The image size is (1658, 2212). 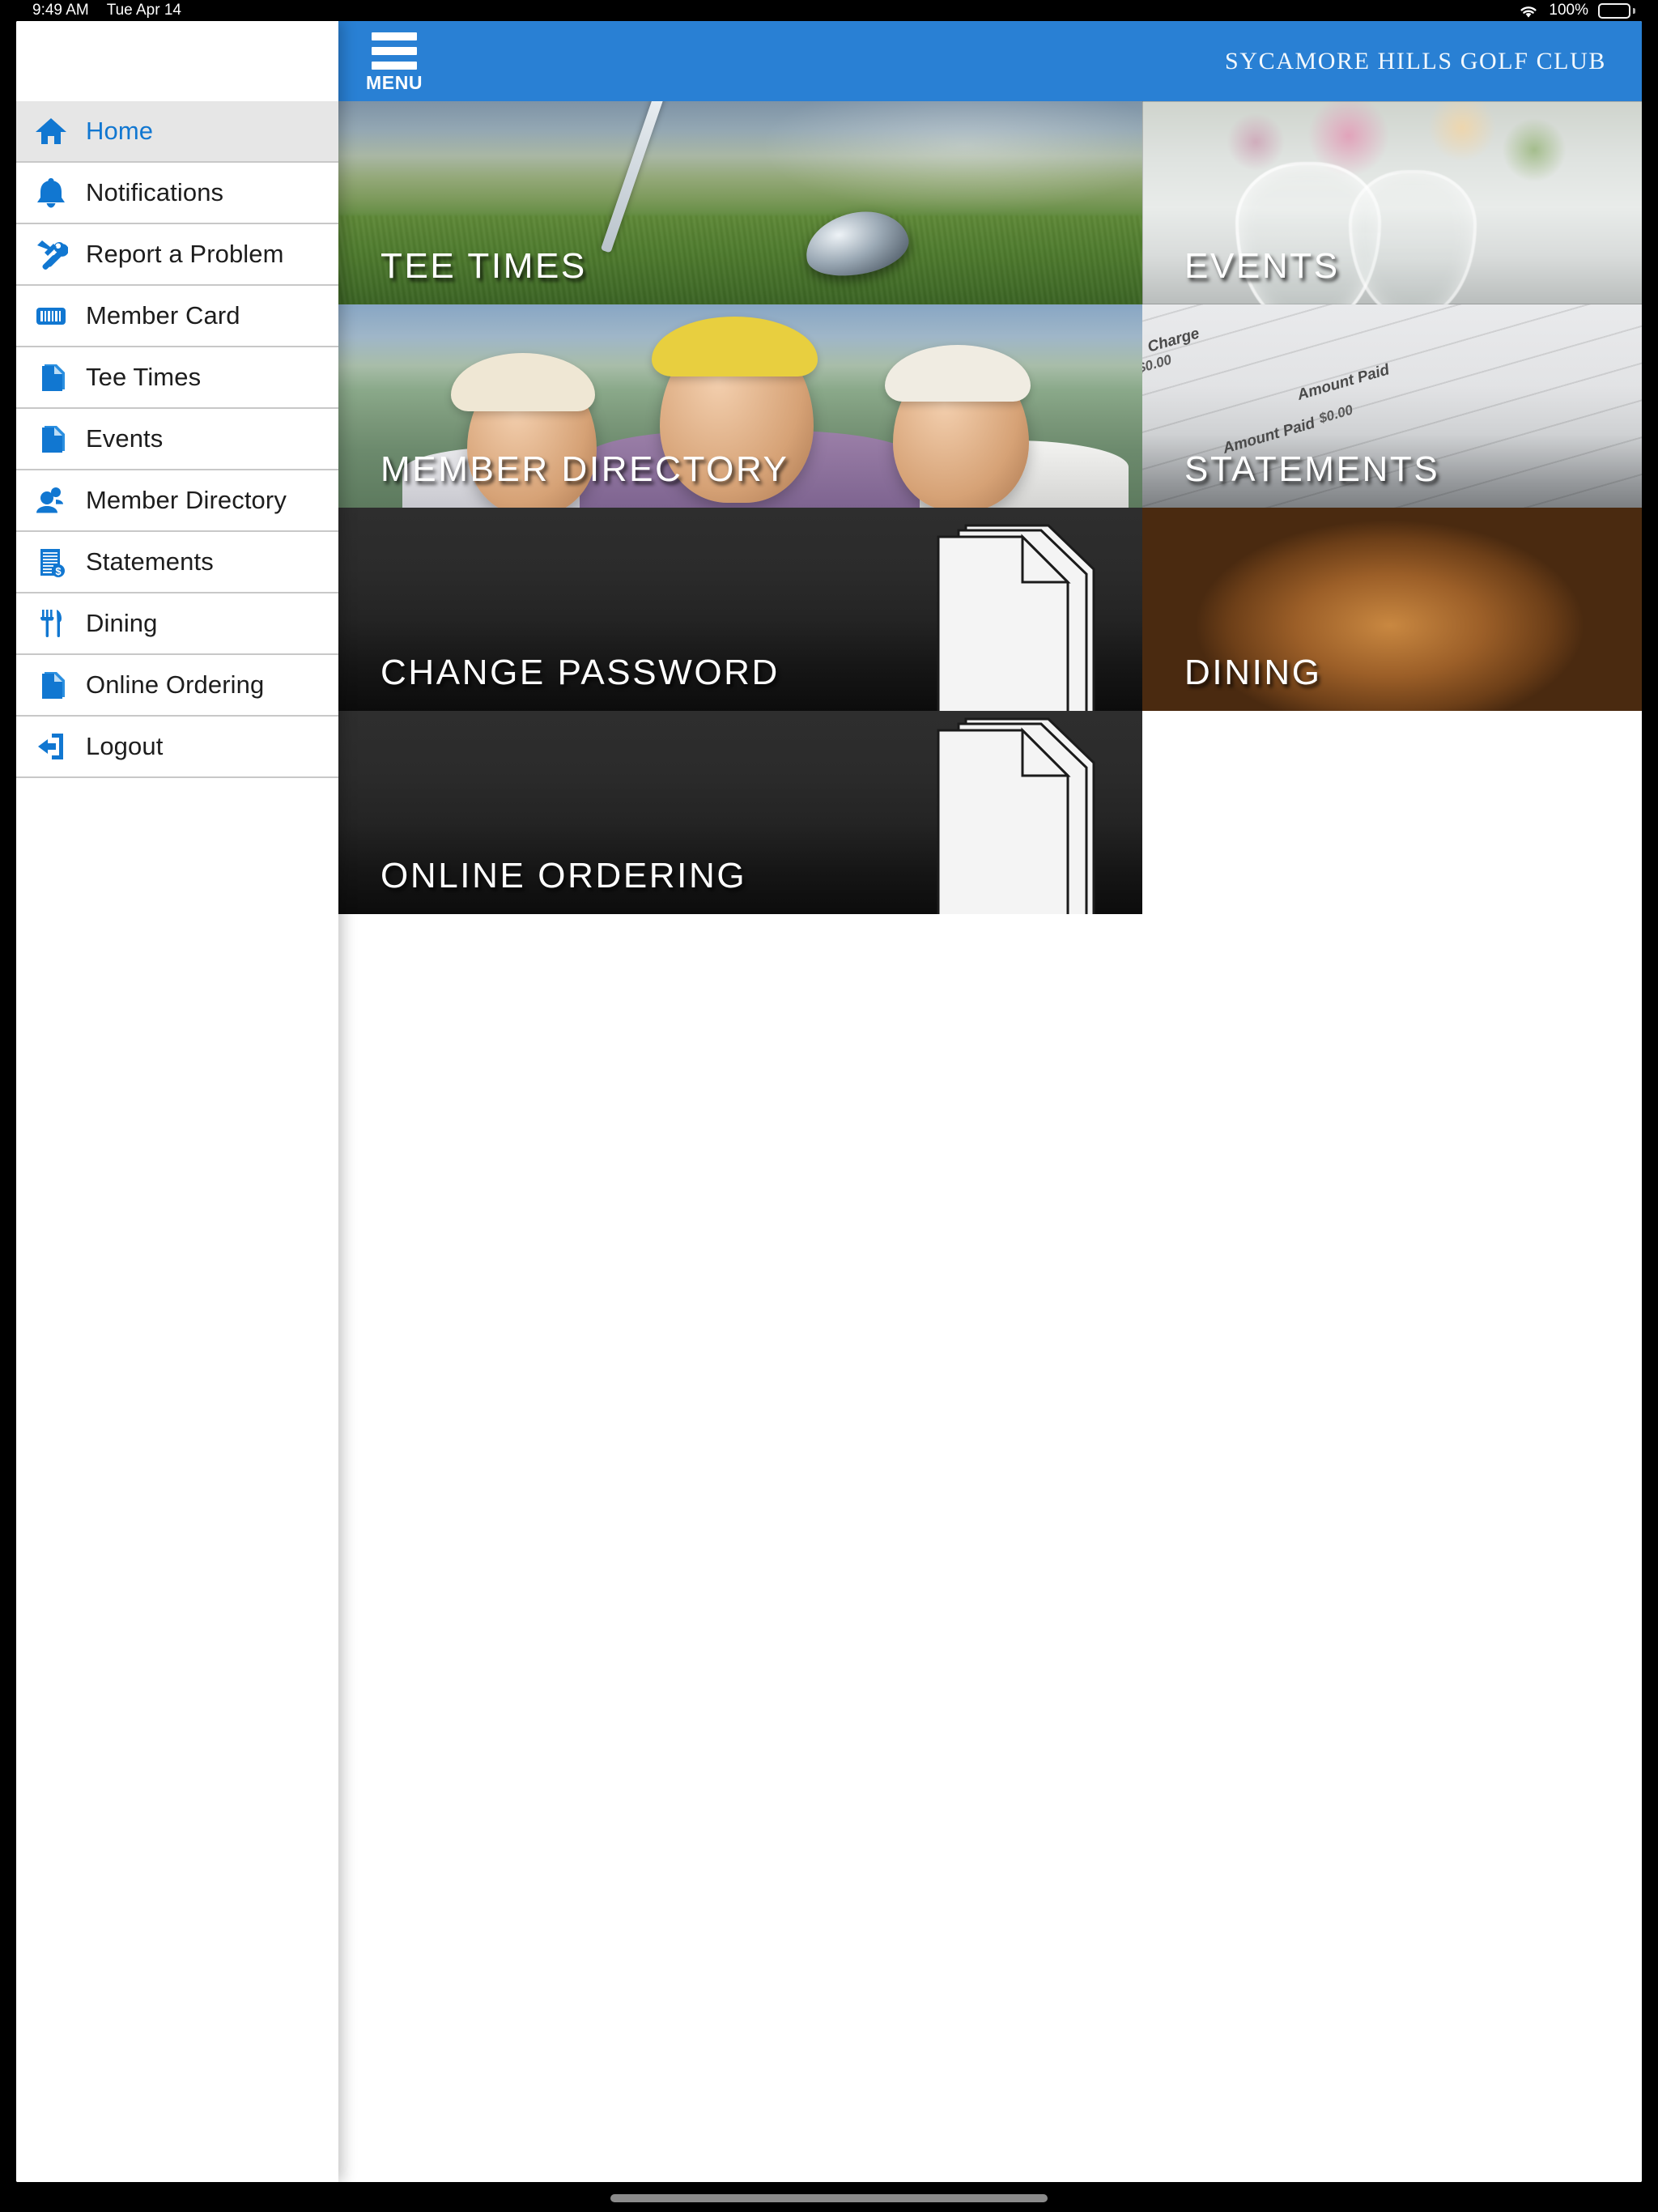 I want to click on sidebar-item-online-ordering: Online Ordering, so click(x=177, y=686).